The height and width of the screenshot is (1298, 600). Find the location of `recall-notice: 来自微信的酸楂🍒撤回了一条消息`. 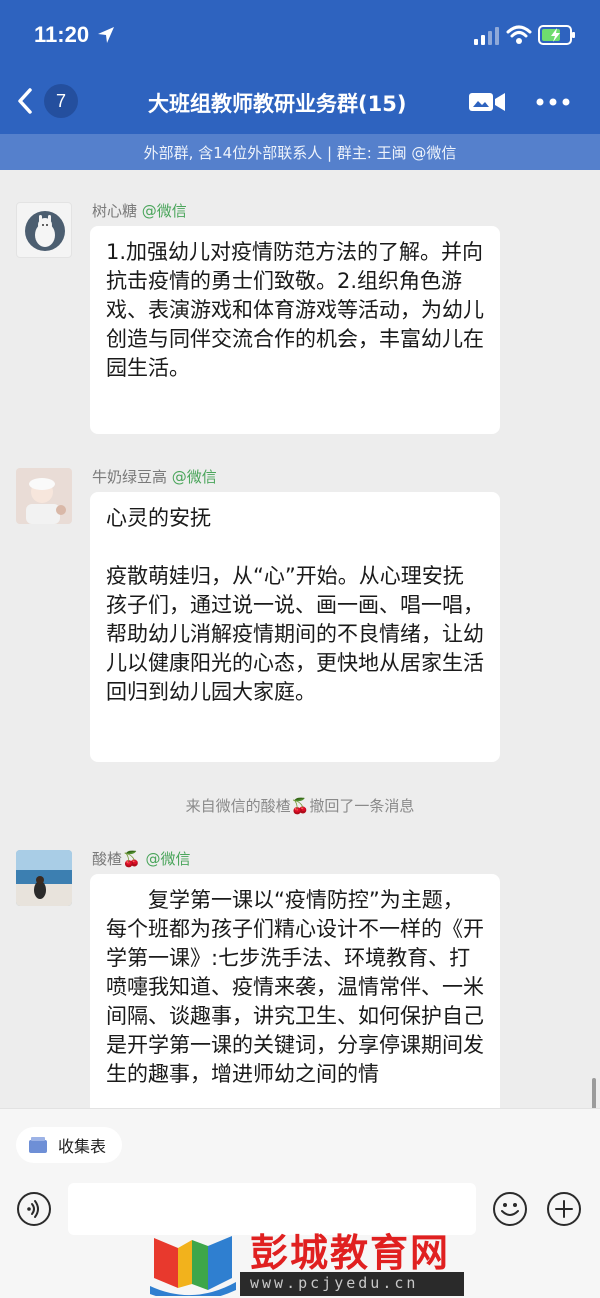

recall-notice: 来自微信的酸楂🍒撤回了一条消息 is located at coordinates (300, 806).